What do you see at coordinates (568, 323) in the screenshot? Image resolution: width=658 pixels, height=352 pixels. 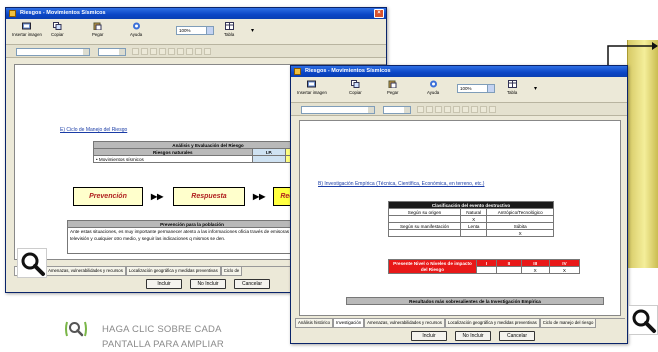 I see `tab-ciclo-manejo: Ciclo de manejo del riesgo` at bounding box center [568, 323].